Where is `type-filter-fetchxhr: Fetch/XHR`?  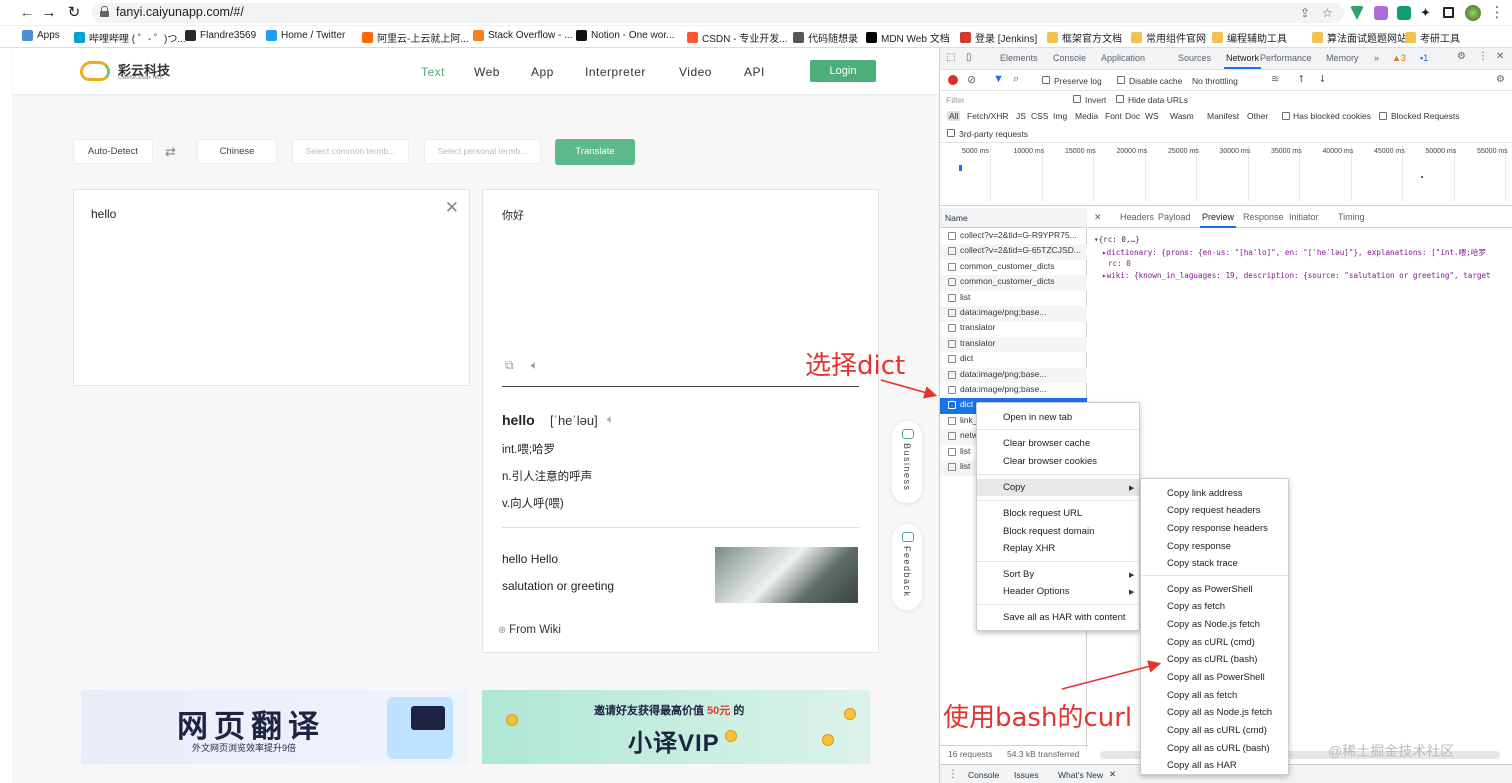 type-filter-fetchxhr: Fetch/XHR is located at coordinates (988, 116).